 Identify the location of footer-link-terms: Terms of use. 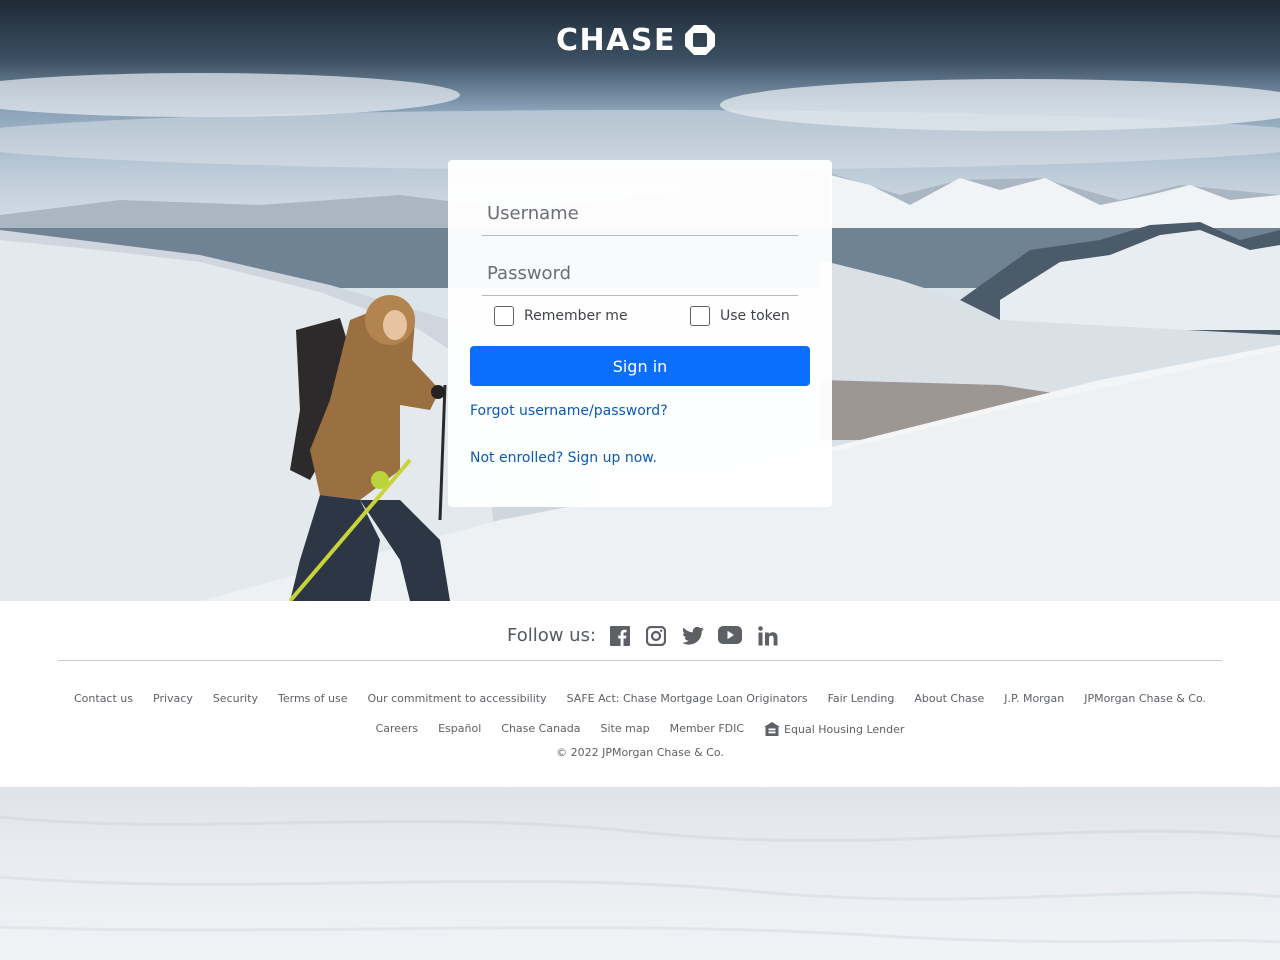
(312, 698).